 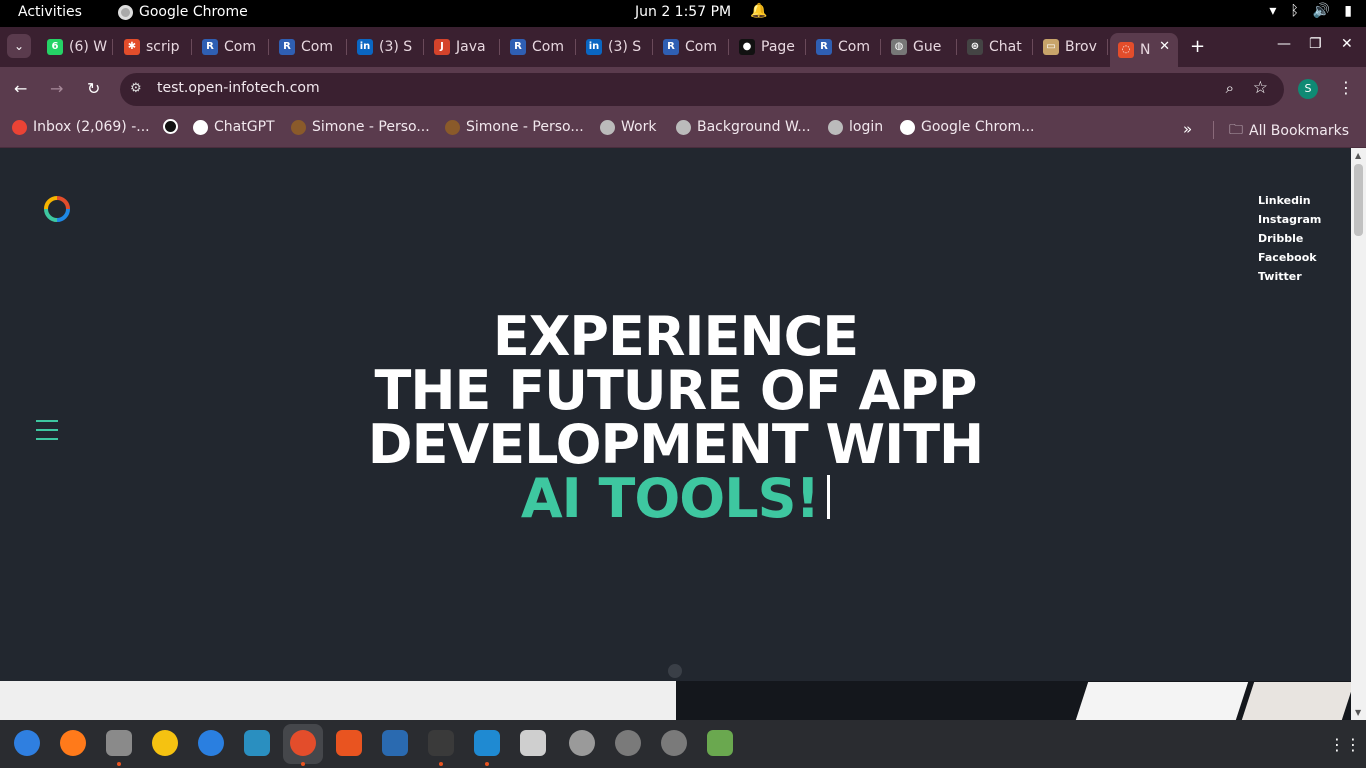 I want to click on thunderbird-icon, so click(x=27, y=743).